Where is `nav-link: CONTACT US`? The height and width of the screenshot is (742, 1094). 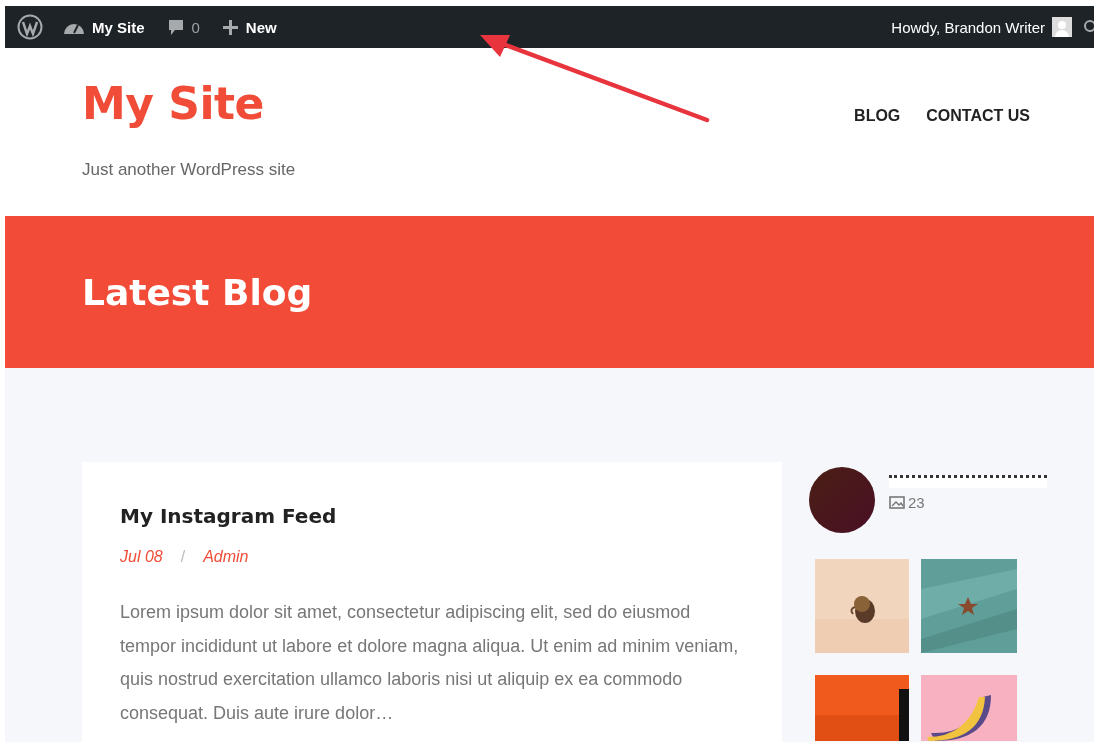 nav-link: CONTACT US is located at coordinates (978, 116).